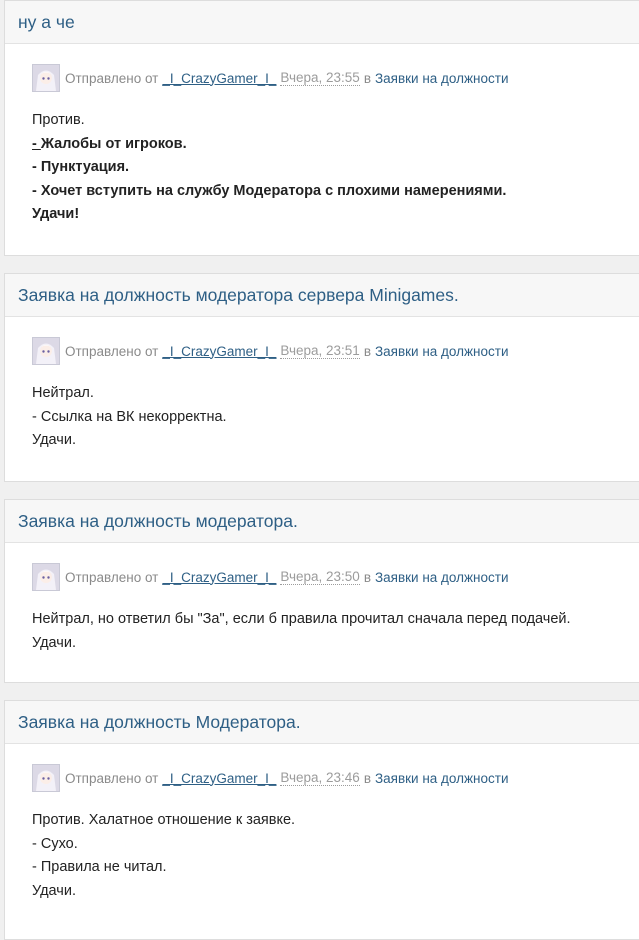  What do you see at coordinates (158, 521) in the screenshot?
I see `post-title-link: Заявка на должность модератора.` at bounding box center [158, 521].